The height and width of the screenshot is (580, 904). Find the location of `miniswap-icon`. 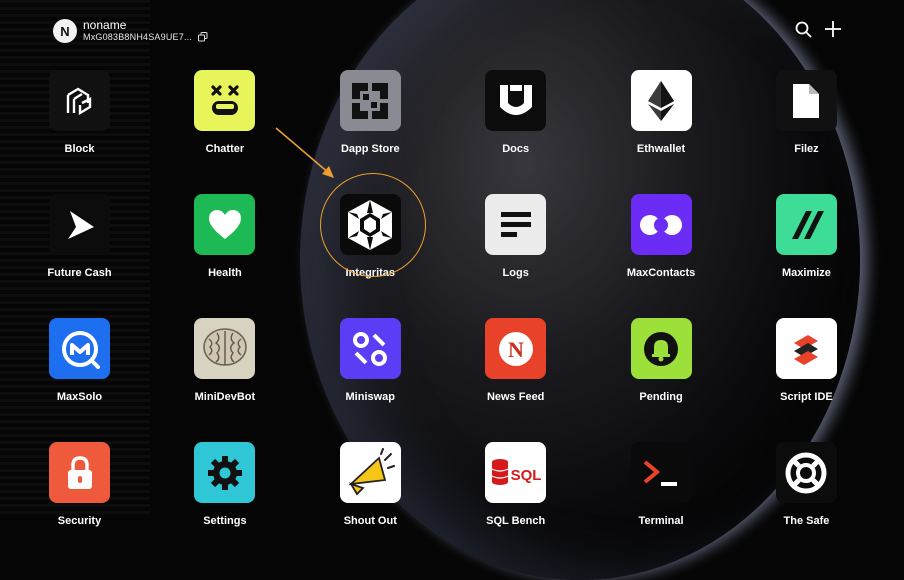

miniswap-icon is located at coordinates (370, 348).